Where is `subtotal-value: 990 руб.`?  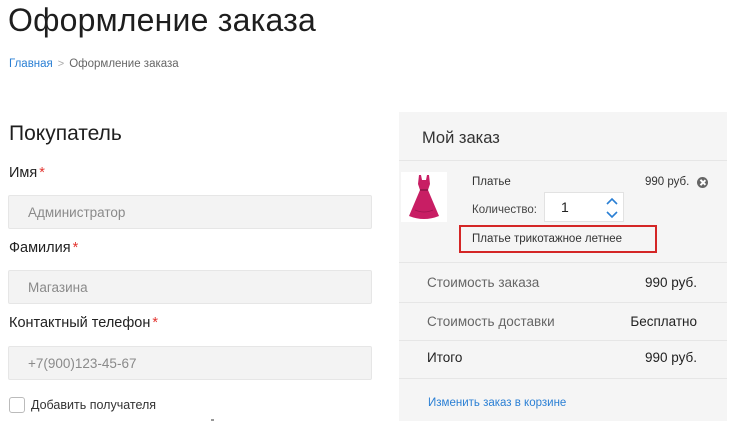 subtotal-value: 990 руб. is located at coordinates (670, 282).